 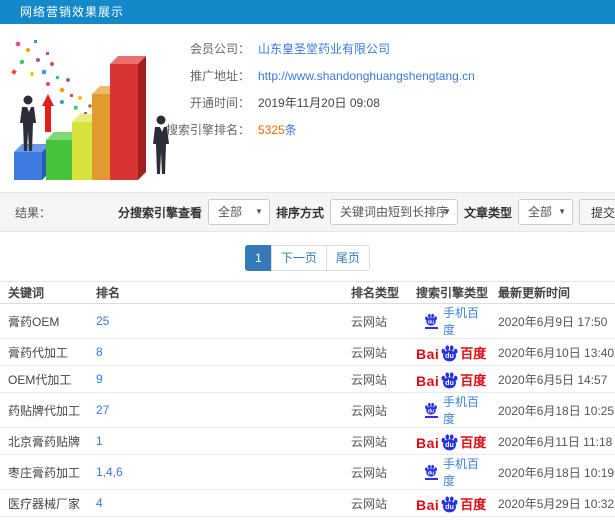 I want to click on page-1-button: 1, so click(x=258, y=258).